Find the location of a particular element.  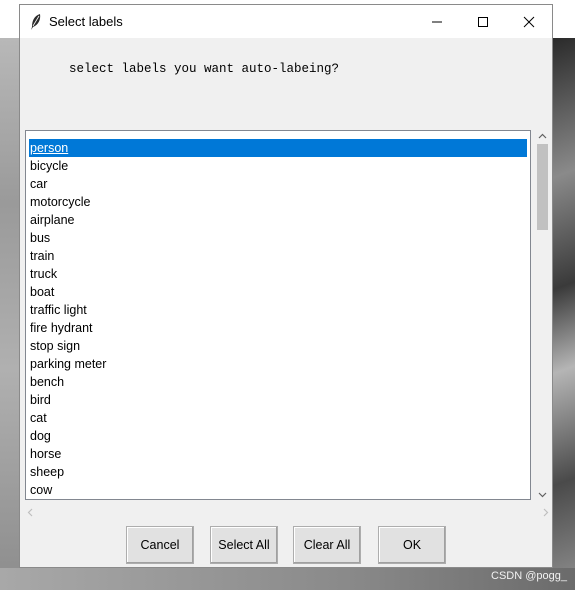

horizontal-scrollbar is located at coordinates (288, 512).